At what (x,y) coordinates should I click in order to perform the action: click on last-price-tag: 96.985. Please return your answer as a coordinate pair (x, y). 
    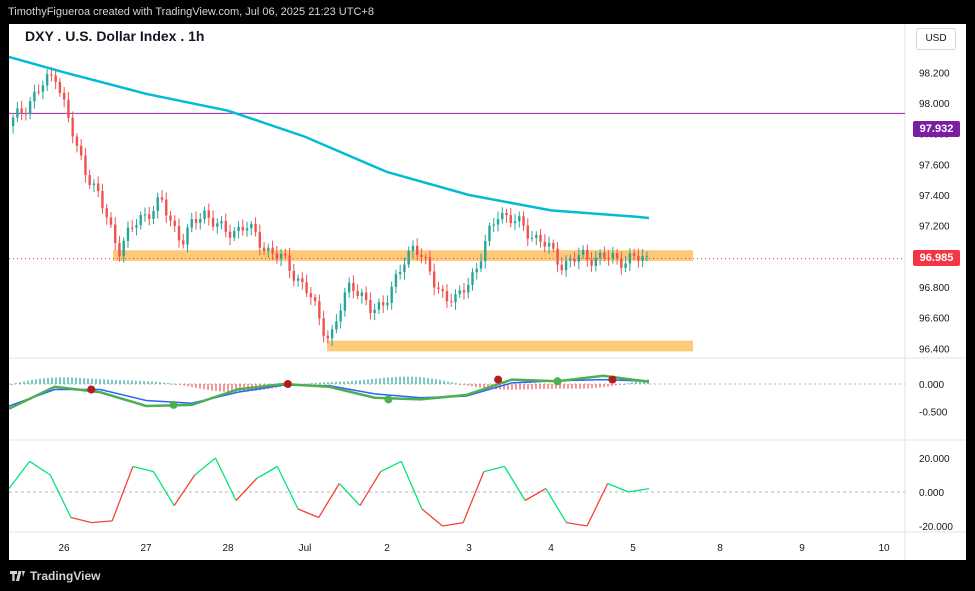
    Looking at the image, I should click on (936, 258).